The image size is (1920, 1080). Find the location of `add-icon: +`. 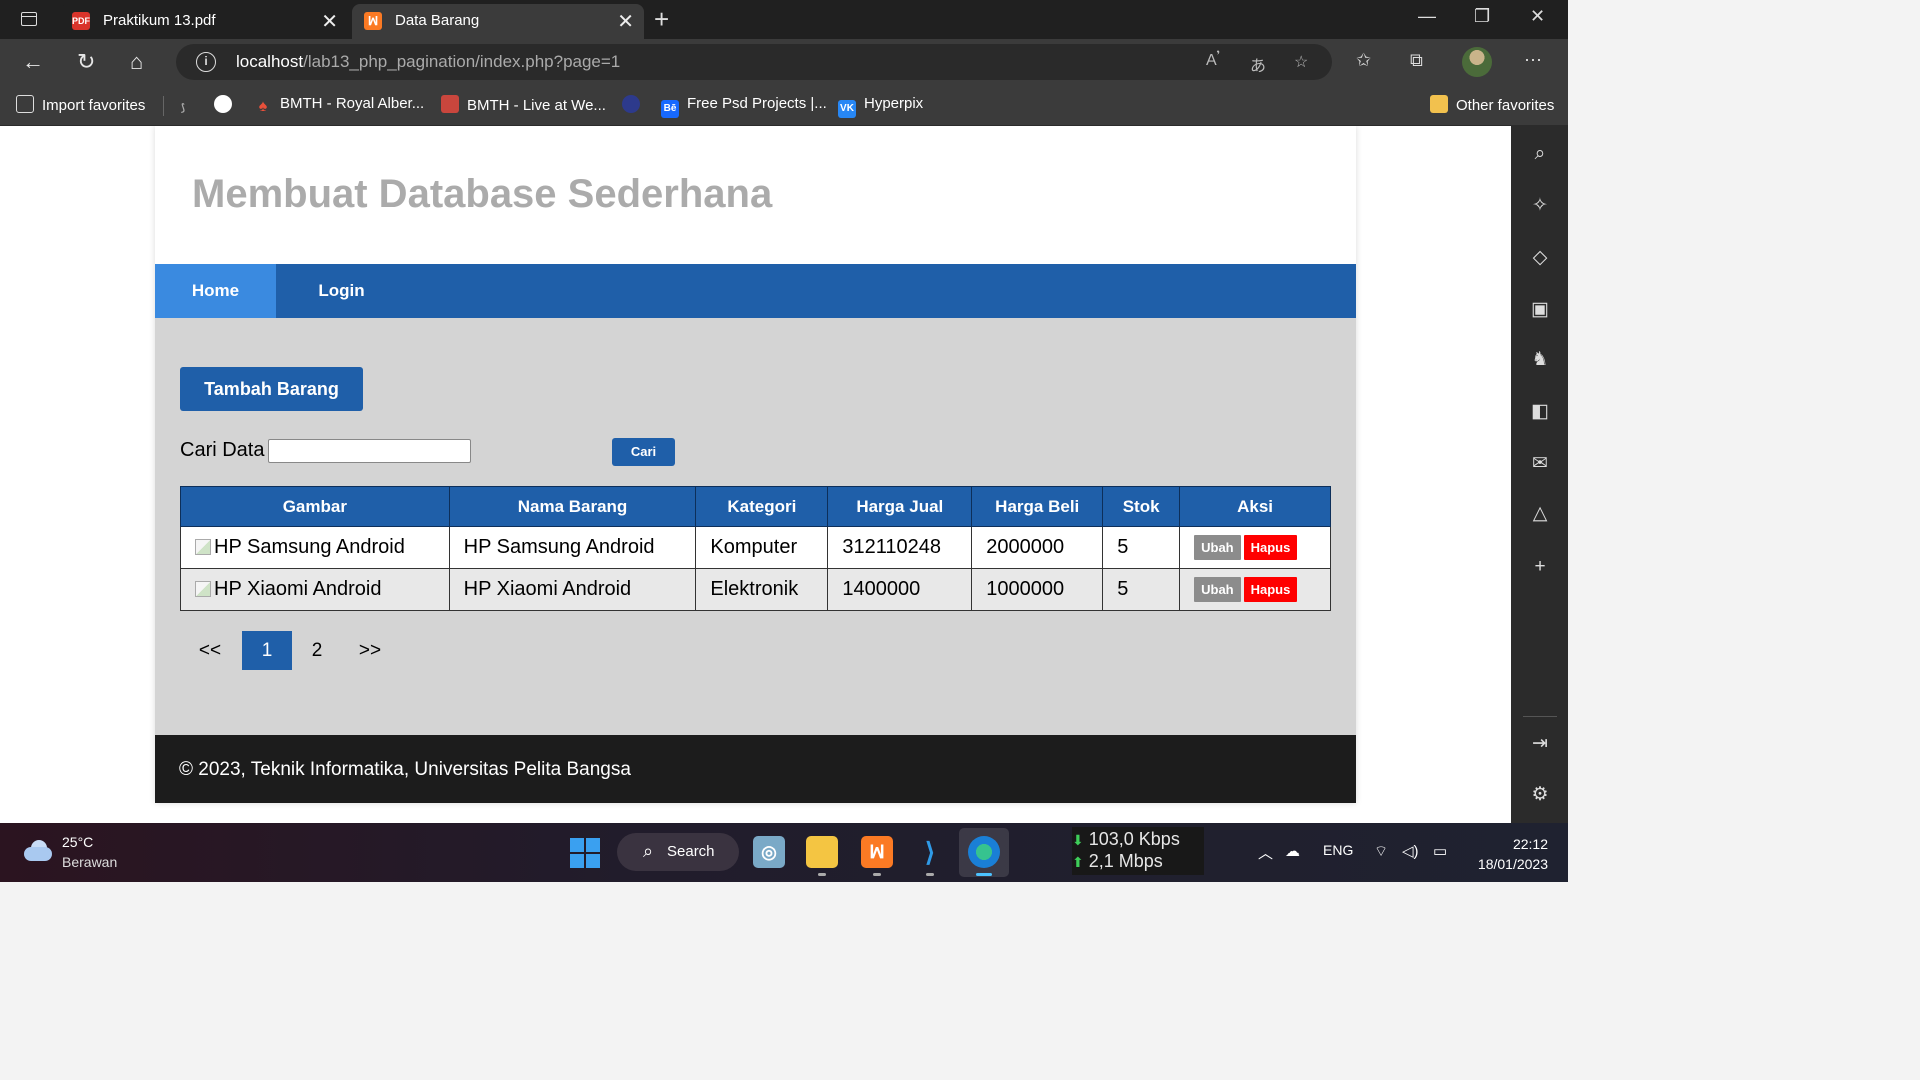

add-icon: + is located at coordinates (1540, 567).